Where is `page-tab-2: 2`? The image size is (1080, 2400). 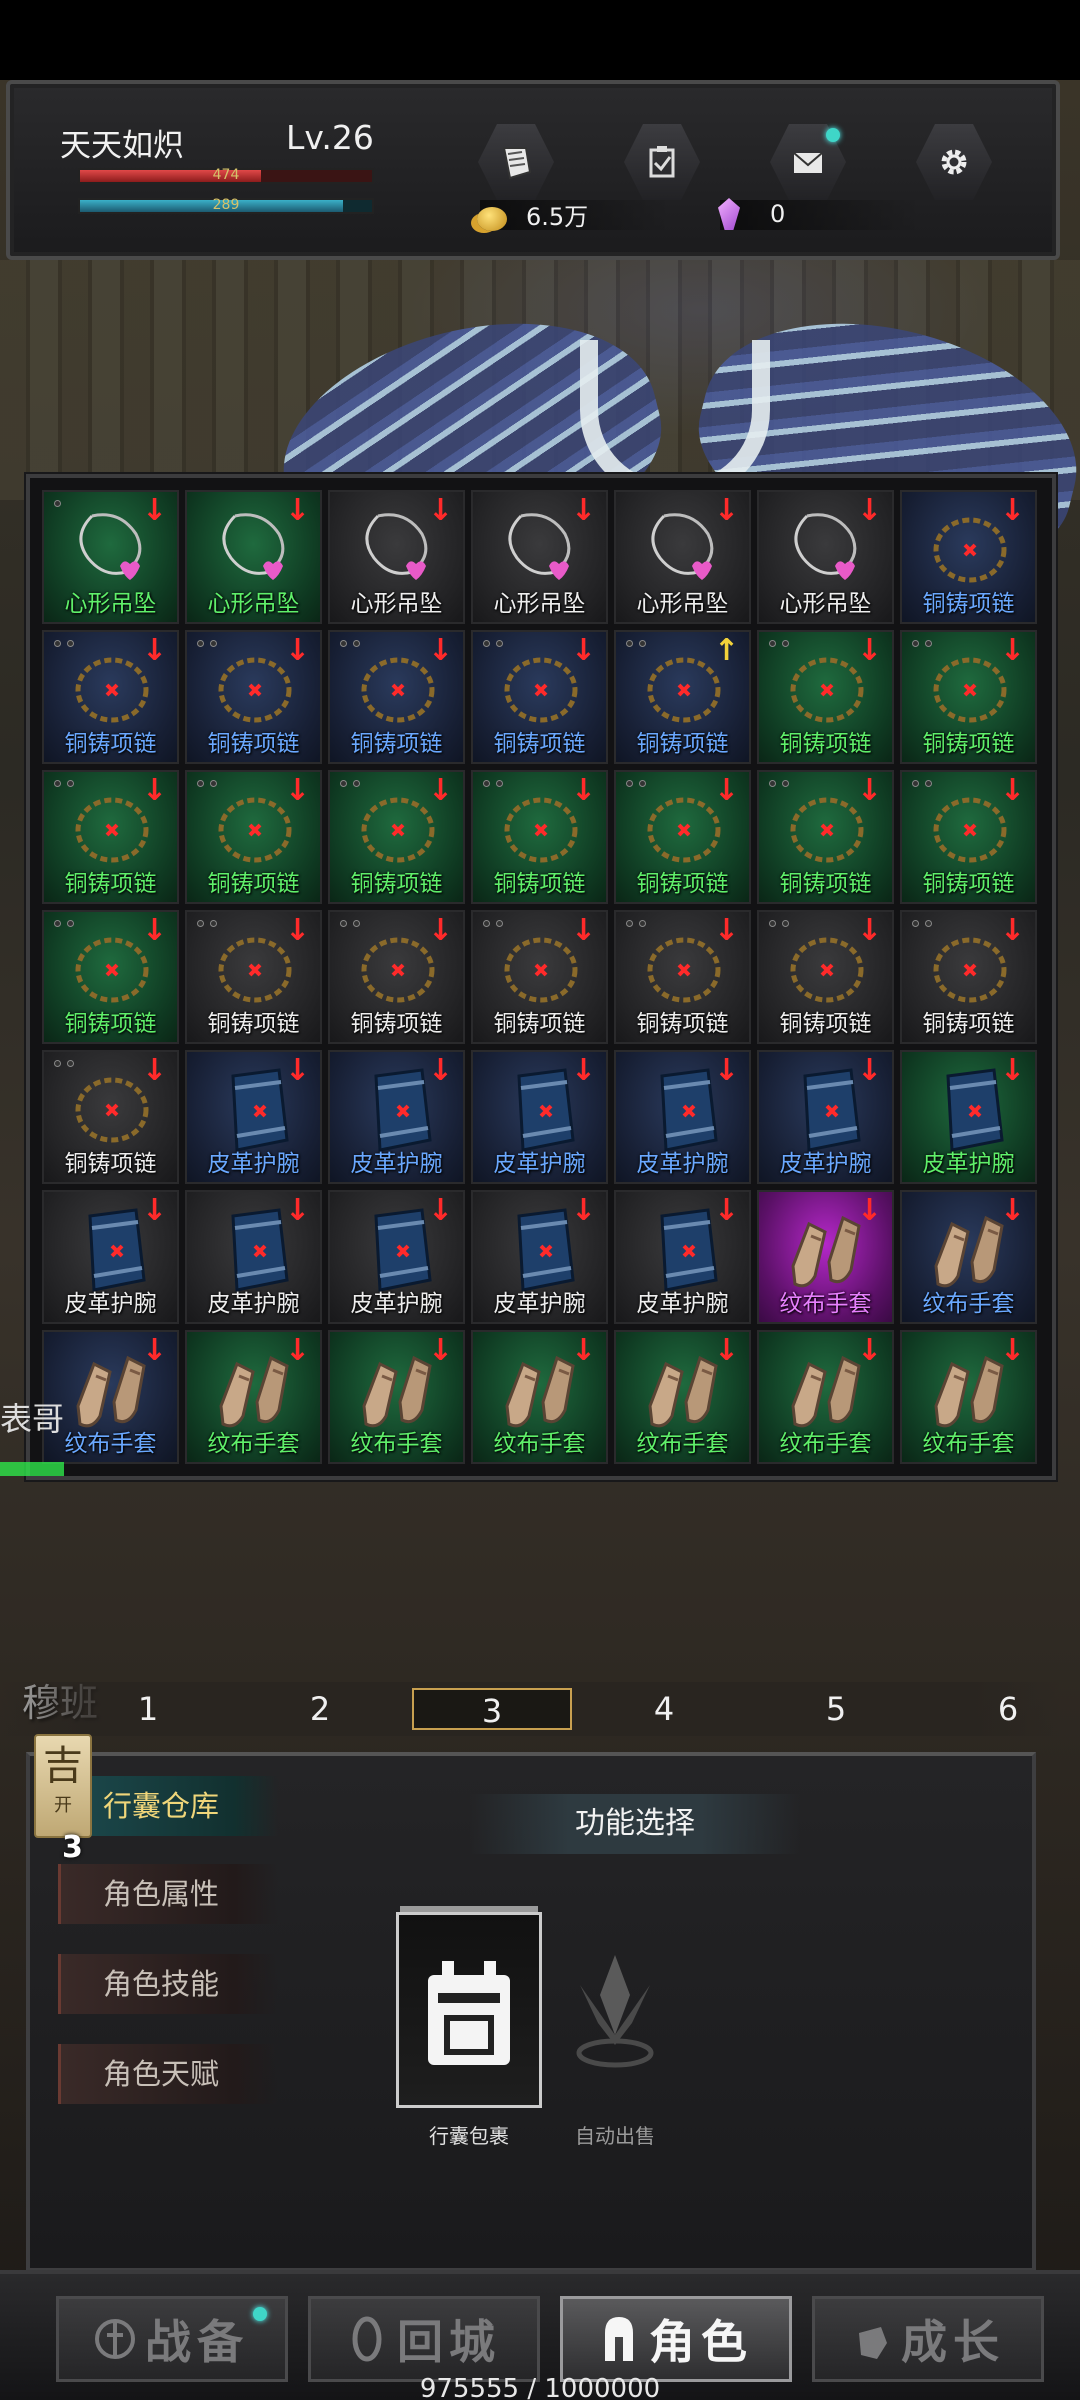
page-tab-2: 2 is located at coordinates (320, 1709).